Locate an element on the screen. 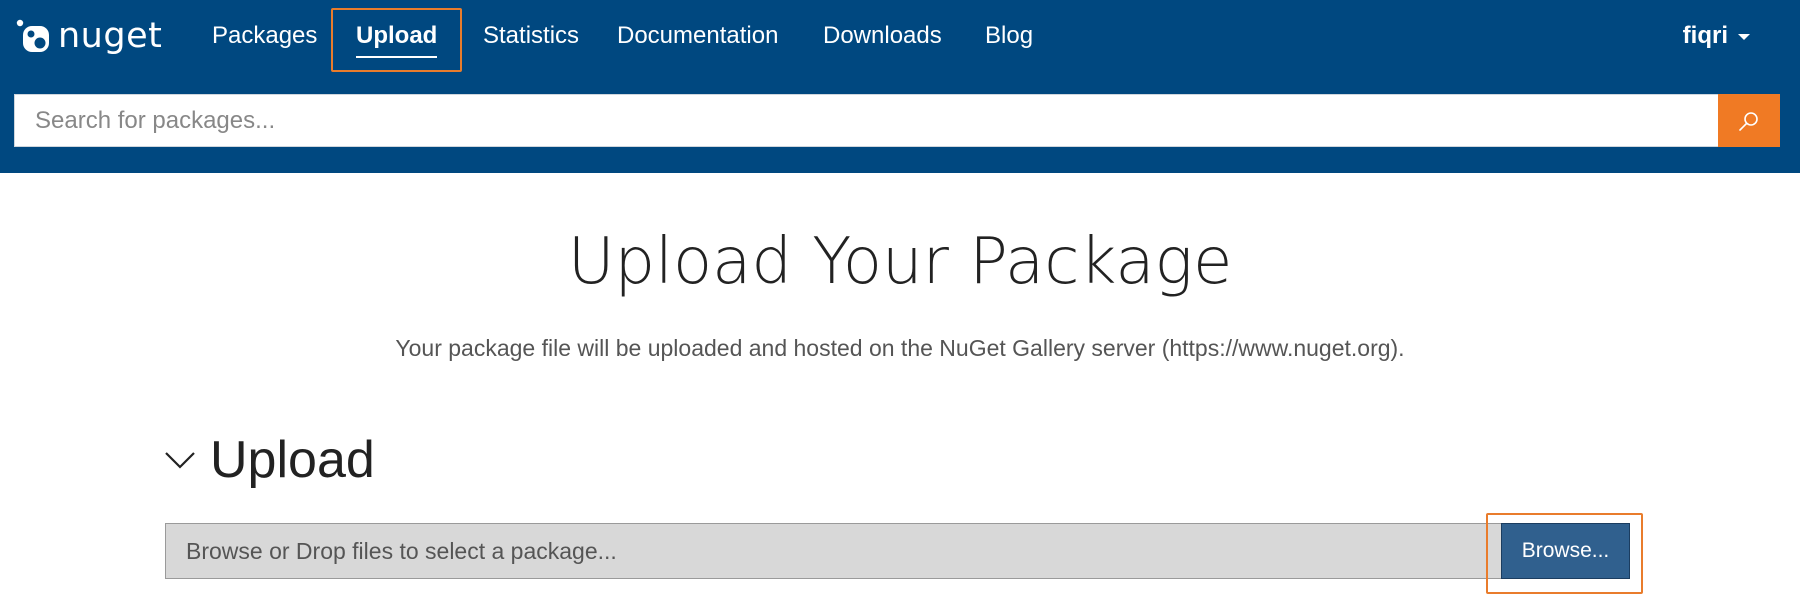 This screenshot has height=611, width=1800. nuget-logo-icon is located at coordinates (32, 35).